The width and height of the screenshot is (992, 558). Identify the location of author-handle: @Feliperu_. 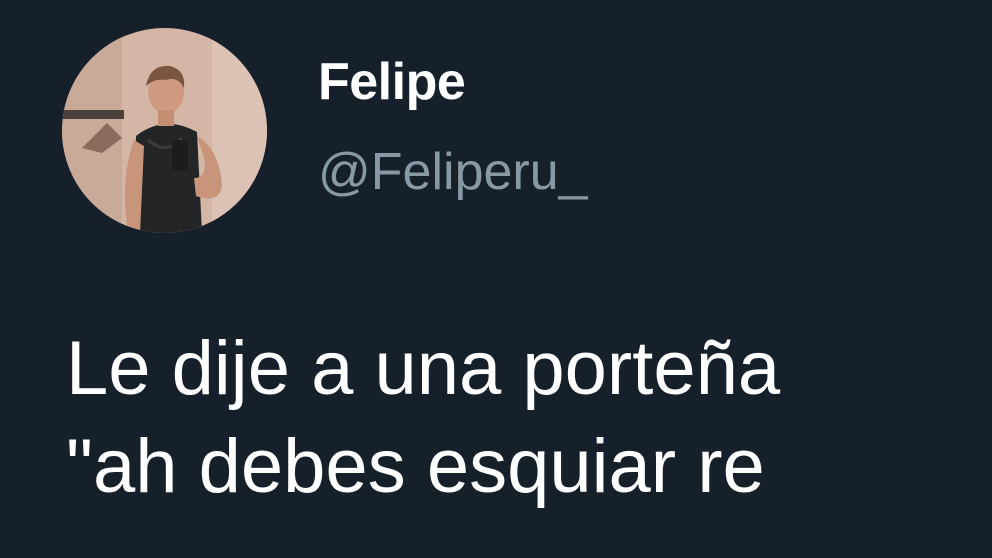
(453, 172).